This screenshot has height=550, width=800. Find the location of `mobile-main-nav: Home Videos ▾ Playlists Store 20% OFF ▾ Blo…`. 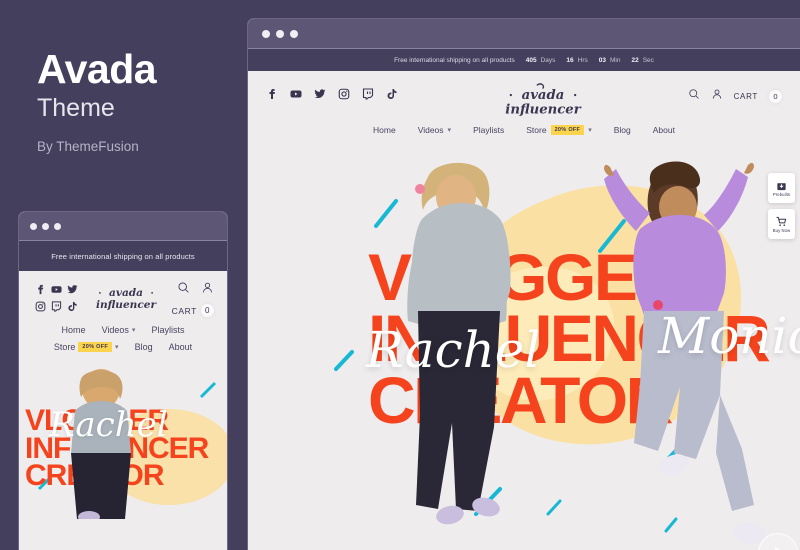

mobile-main-nav: Home Videos ▾ Playlists Store 20% OFF ▾ Blo… is located at coordinates (123, 338).